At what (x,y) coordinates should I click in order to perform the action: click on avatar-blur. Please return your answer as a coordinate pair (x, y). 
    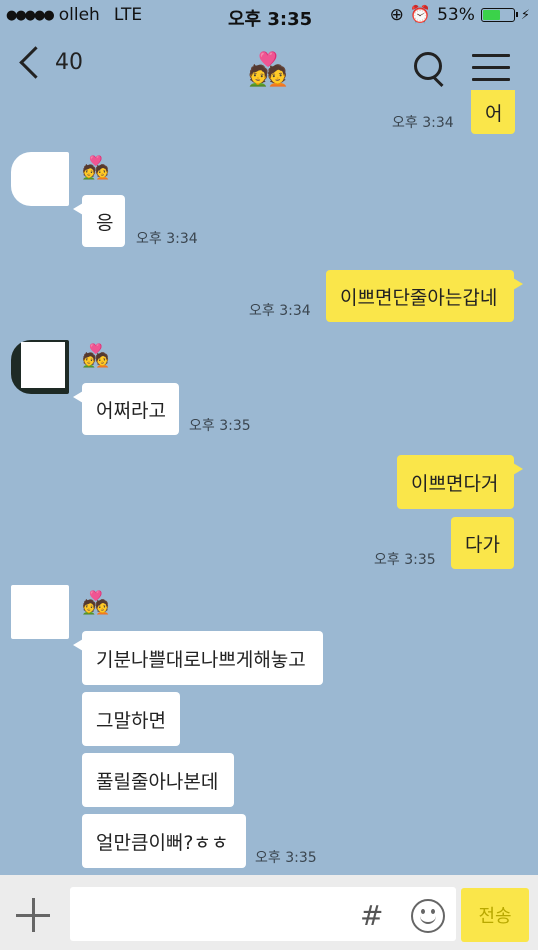
    Looking at the image, I should click on (43, 365).